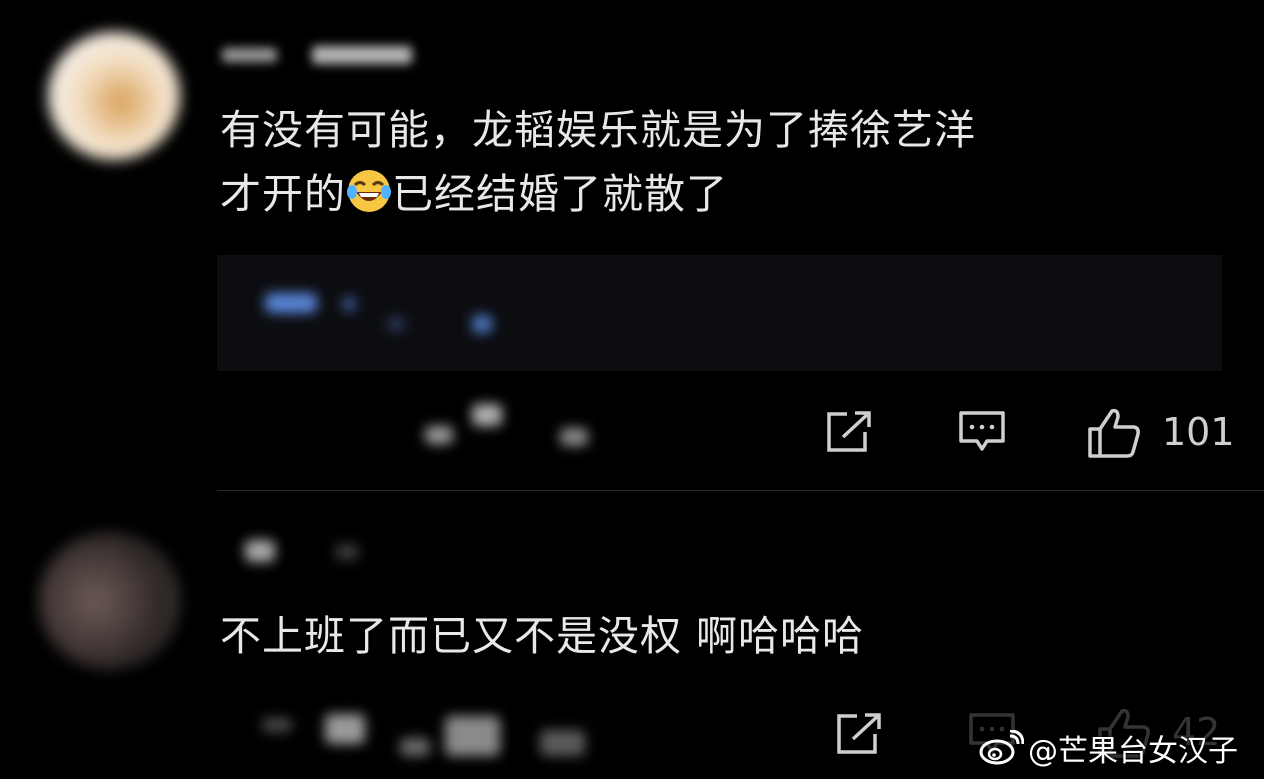 This screenshot has width=1264, height=779. Describe the element at coordinates (598, 130) in the screenshot. I see `comment-line-1: 有没有可能，龙韬娱乐就是为了捧徐艺洋` at that location.